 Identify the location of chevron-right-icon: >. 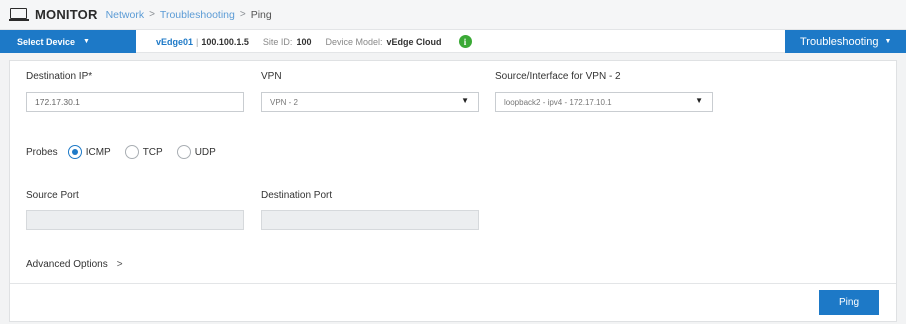
(119, 264).